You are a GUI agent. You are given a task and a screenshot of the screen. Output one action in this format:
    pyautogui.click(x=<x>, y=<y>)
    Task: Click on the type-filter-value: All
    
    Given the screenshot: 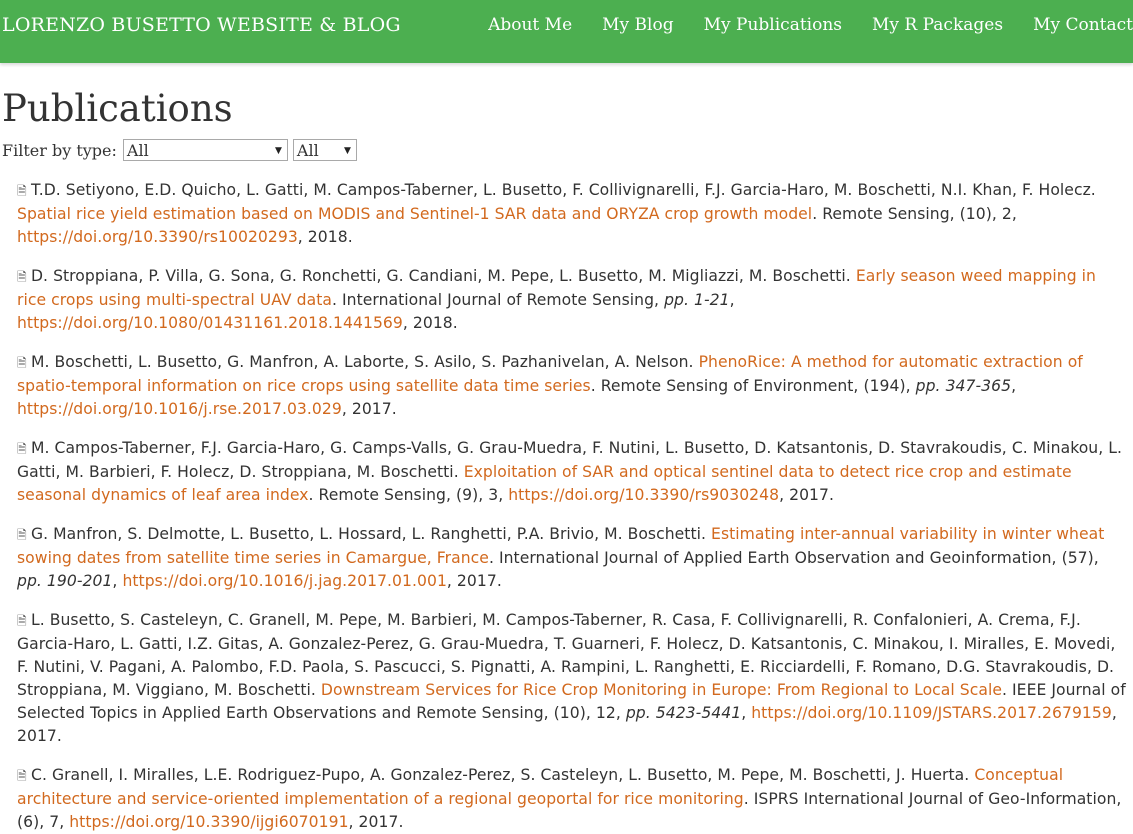 What is the action you would take?
    pyautogui.click(x=137, y=150)
    